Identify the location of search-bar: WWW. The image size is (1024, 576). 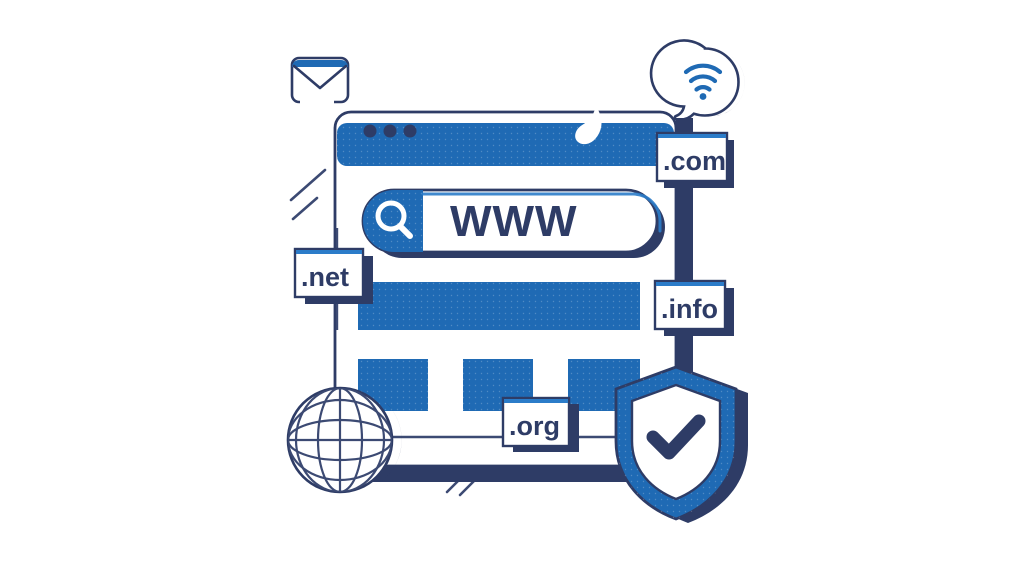
(513, 223).